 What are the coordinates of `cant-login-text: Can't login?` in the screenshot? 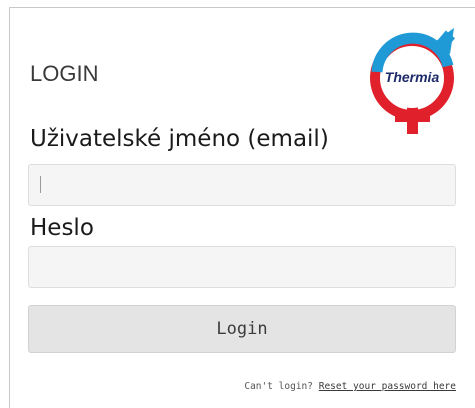 It's located at (278, 386).